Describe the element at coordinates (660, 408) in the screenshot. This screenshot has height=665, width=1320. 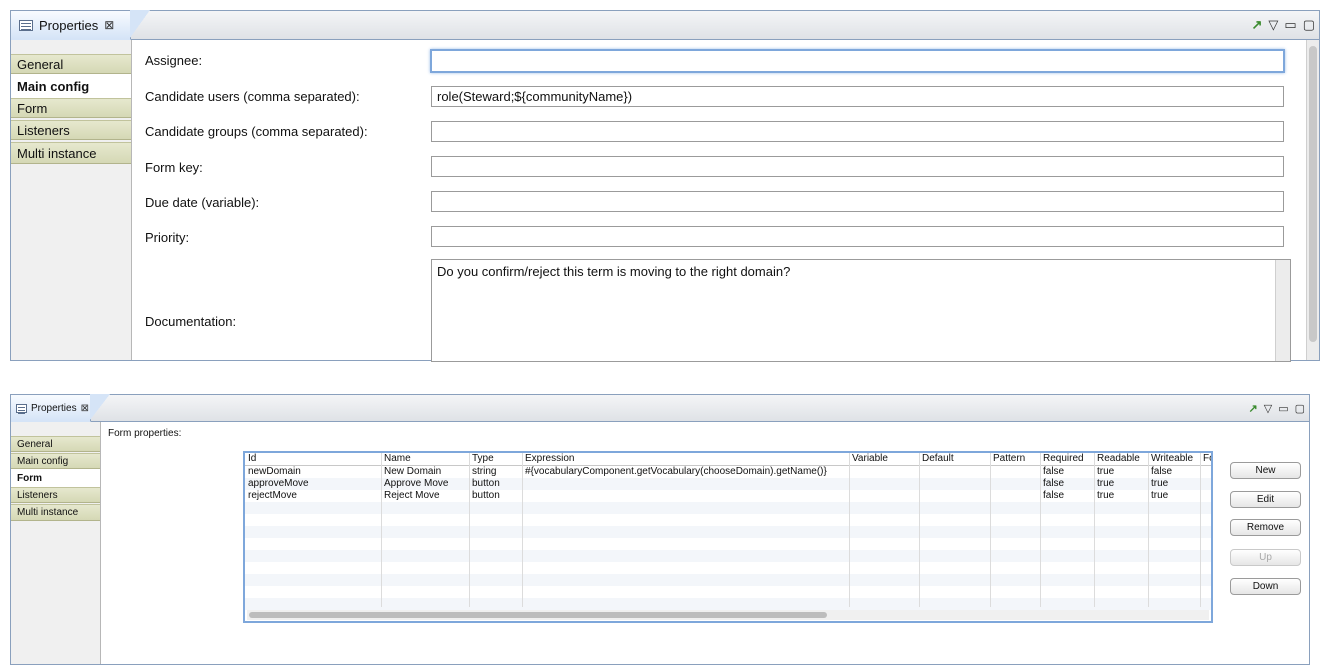
I see `bottom-view-tabbar: Properties ⊠ ↗ ▽ ▭ ▢` at that location.